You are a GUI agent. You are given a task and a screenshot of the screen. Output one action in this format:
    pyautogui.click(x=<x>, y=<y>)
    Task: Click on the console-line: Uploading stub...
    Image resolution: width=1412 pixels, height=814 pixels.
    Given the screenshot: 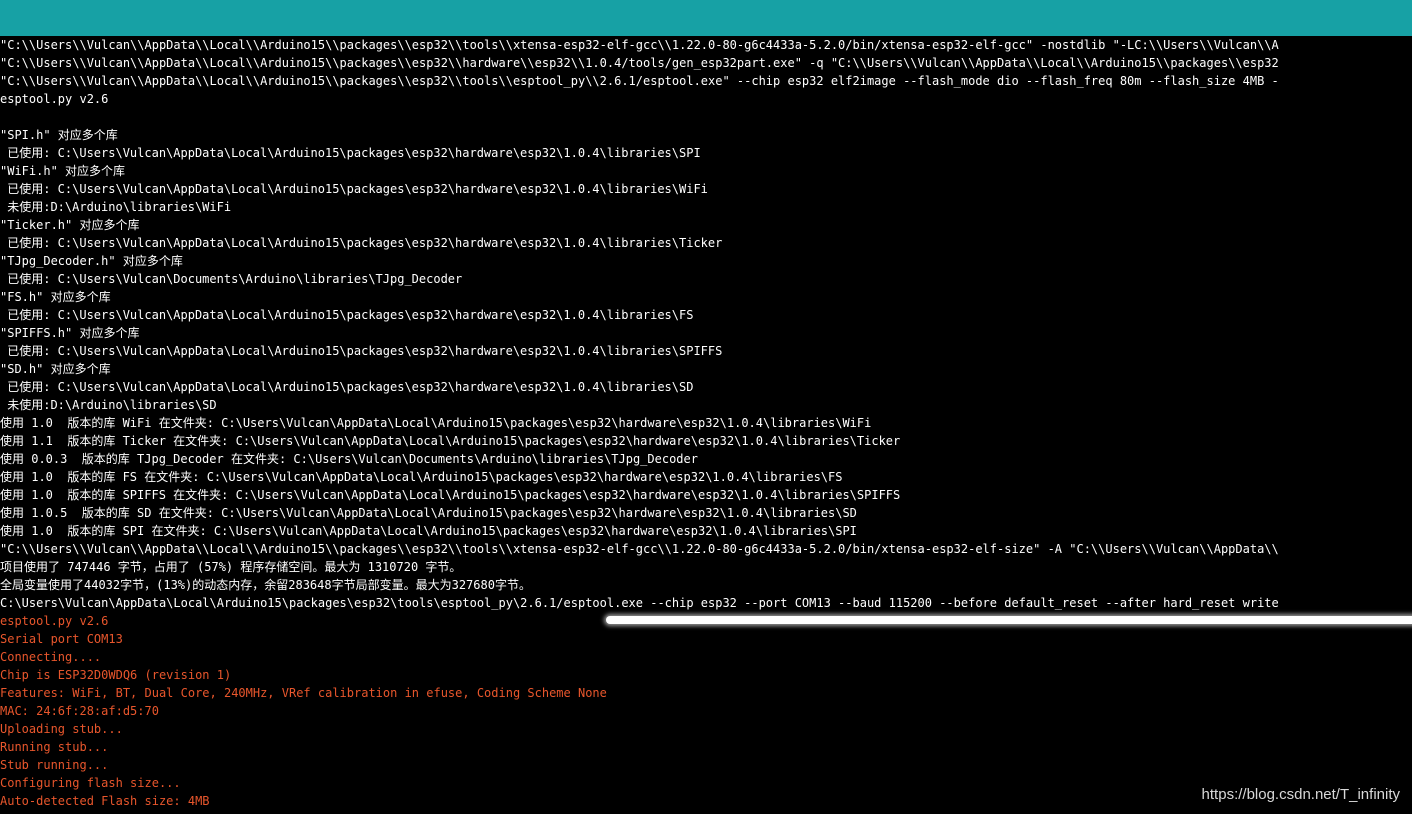 What is the action you would take?
    pyautogui.click(x=61, y=729)
    